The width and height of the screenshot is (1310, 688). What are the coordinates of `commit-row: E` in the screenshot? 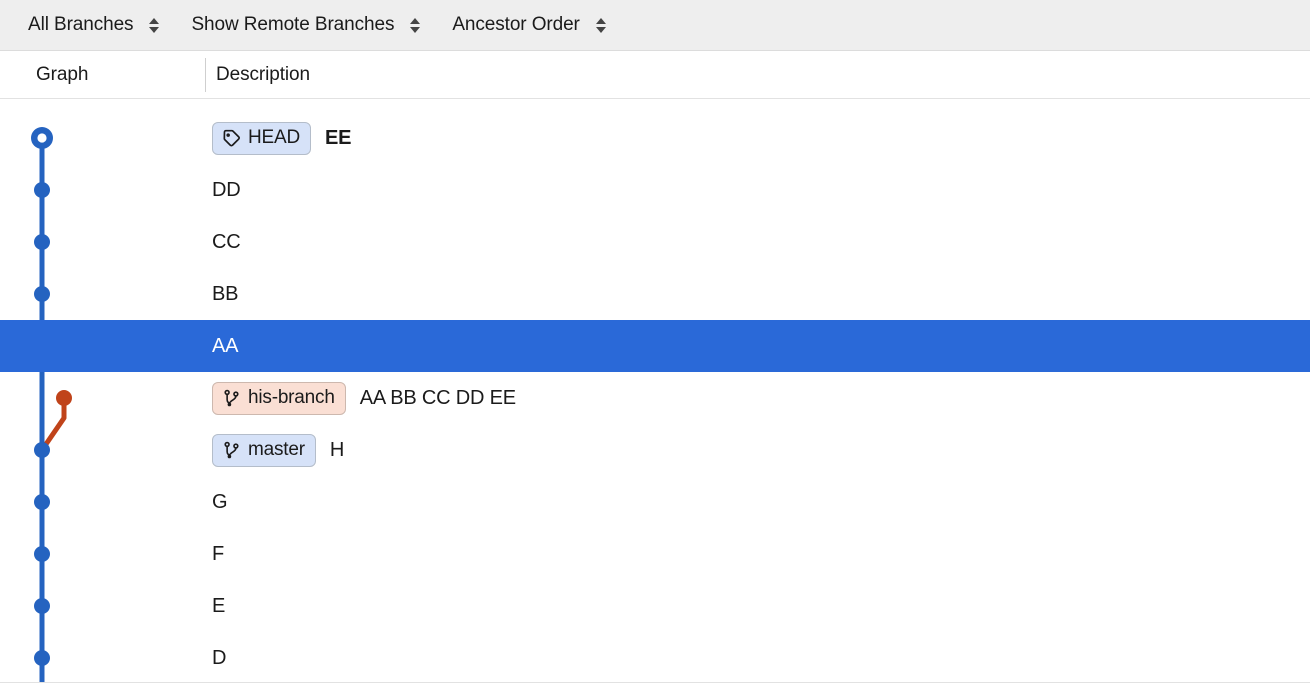 It's located at (655, 606).